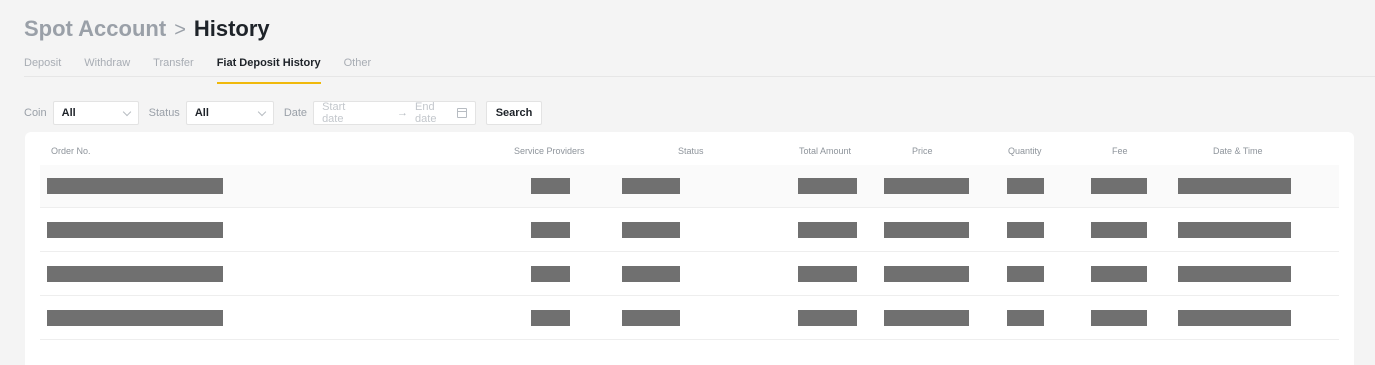 This screenshot has width=1375, height=365. What do you see at coordinates (35, 113) in the screenshot?
I see `coin-filter-label: Coin` at bounding box center [35, 113].